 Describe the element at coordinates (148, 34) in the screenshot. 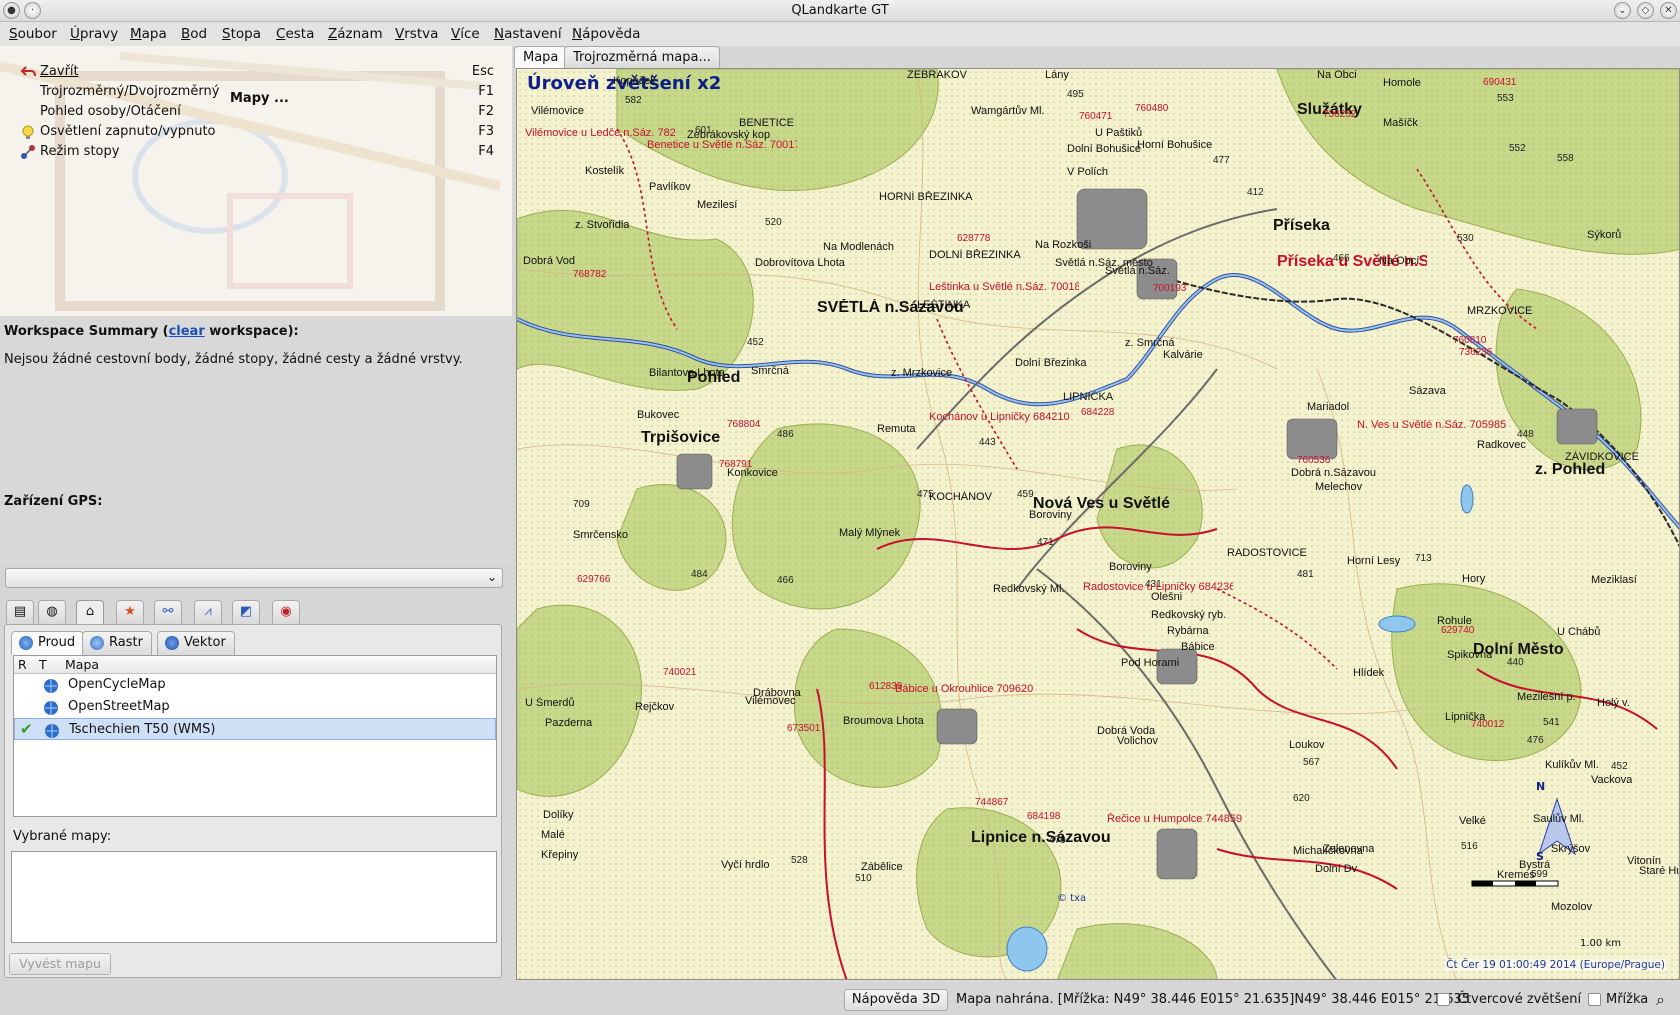

I see `menu-mapa: Mapa` at that location.